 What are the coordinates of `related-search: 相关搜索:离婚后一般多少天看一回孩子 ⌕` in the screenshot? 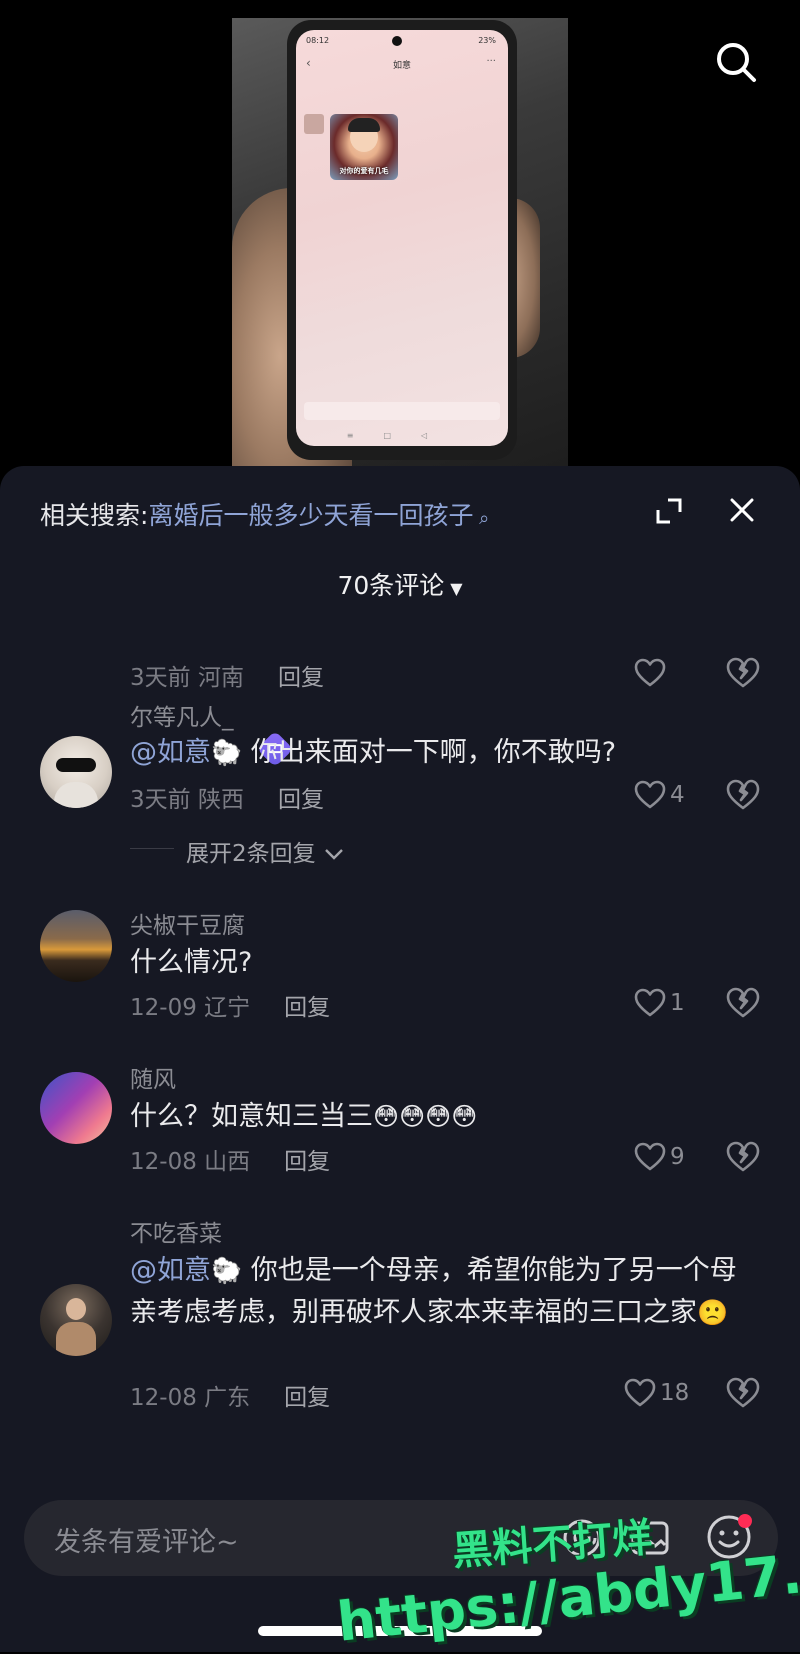 It's located at (264, 514).